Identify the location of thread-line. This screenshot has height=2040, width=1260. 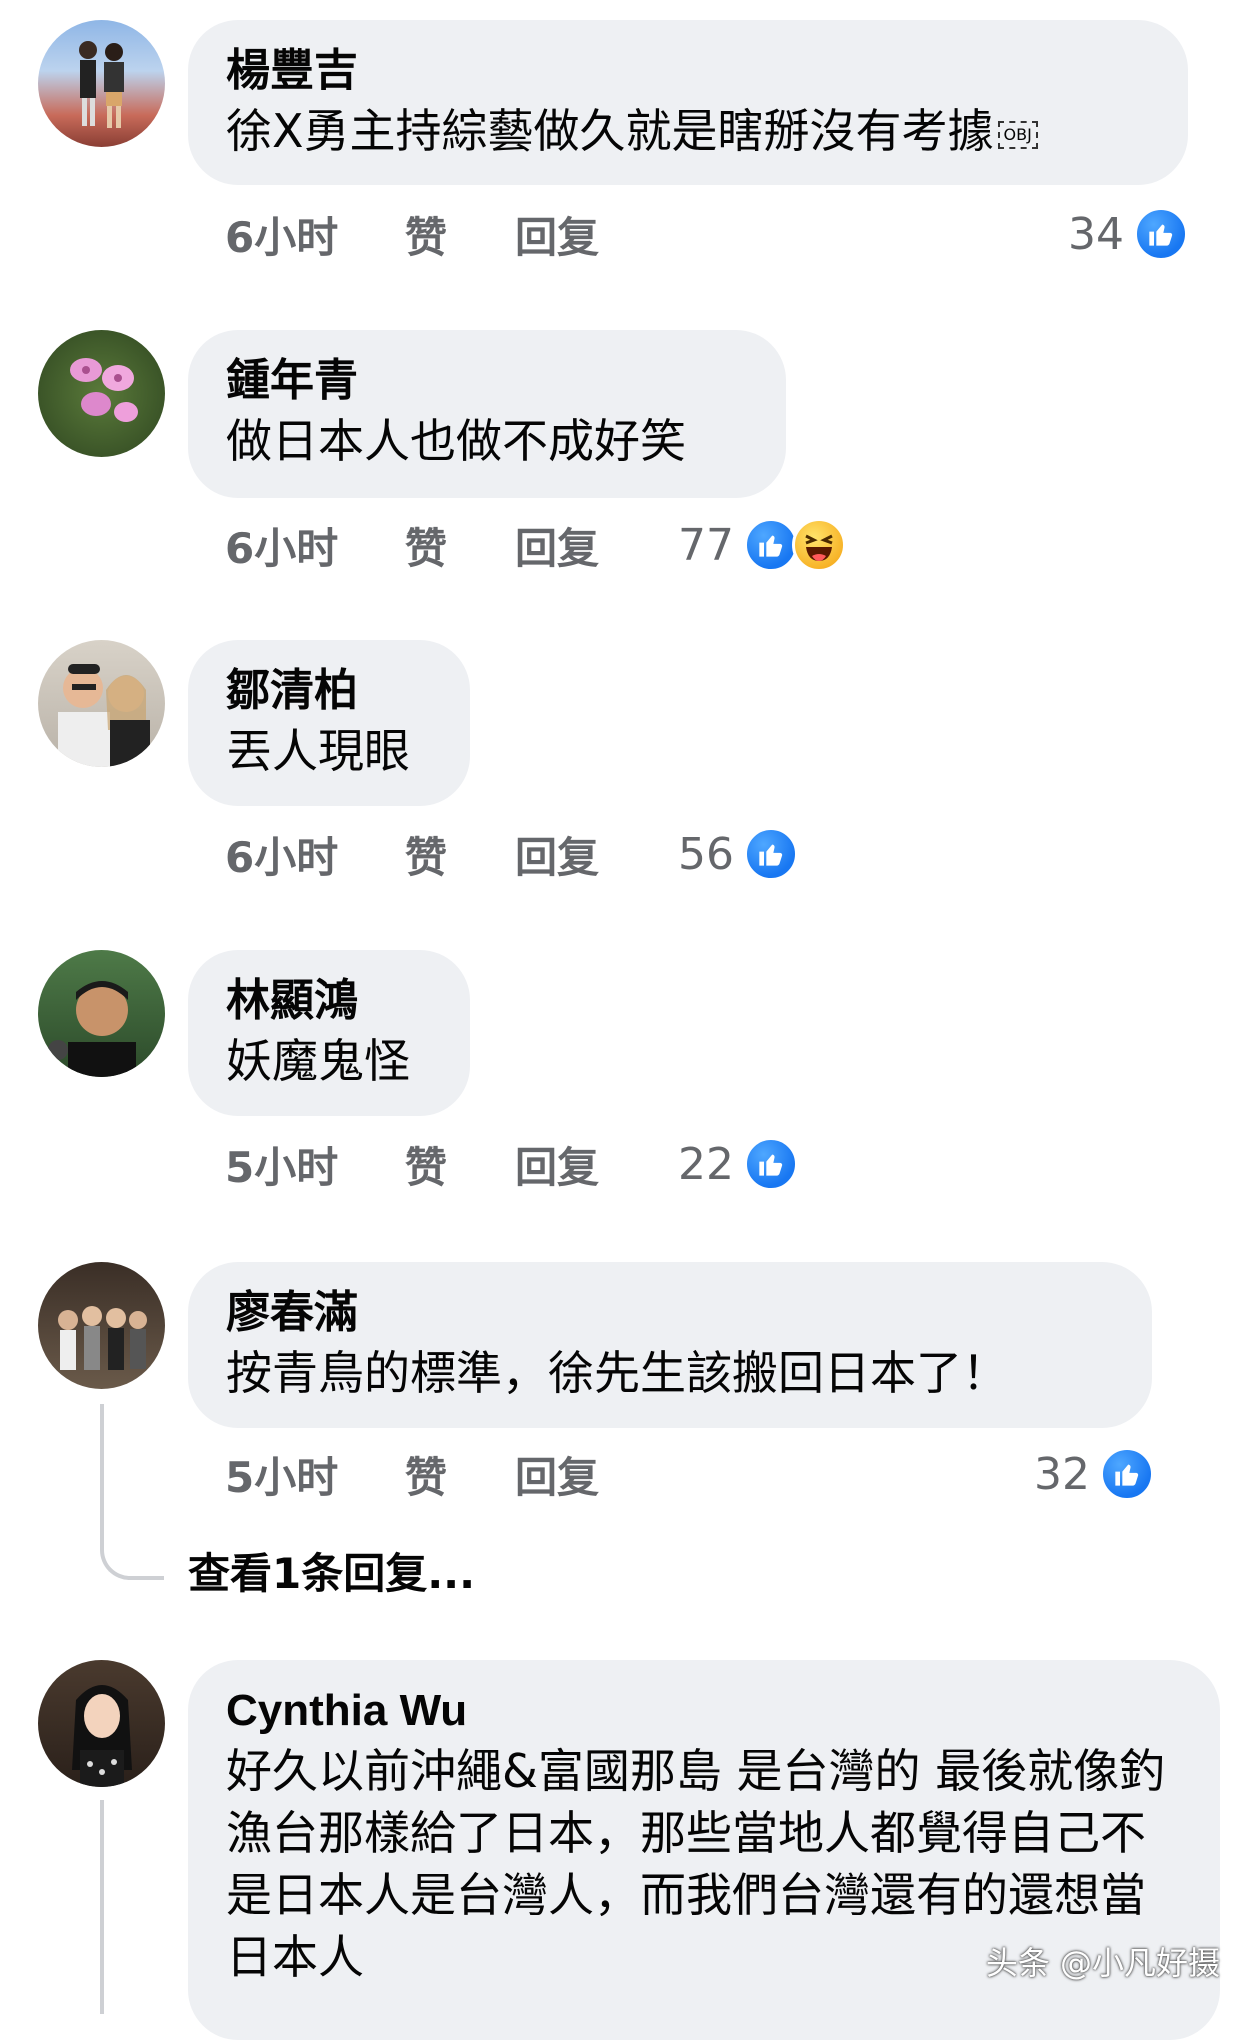
(102, 1907).